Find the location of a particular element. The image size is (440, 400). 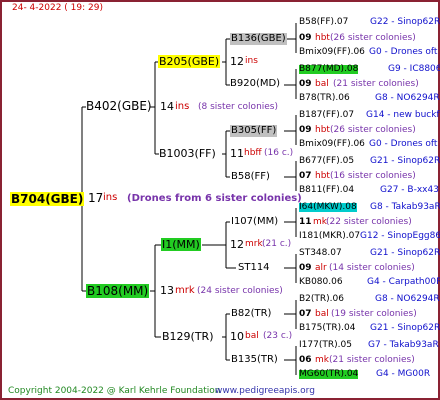

gen4-note-3: (16 sister colonies) is located at coordinates (373, 176).